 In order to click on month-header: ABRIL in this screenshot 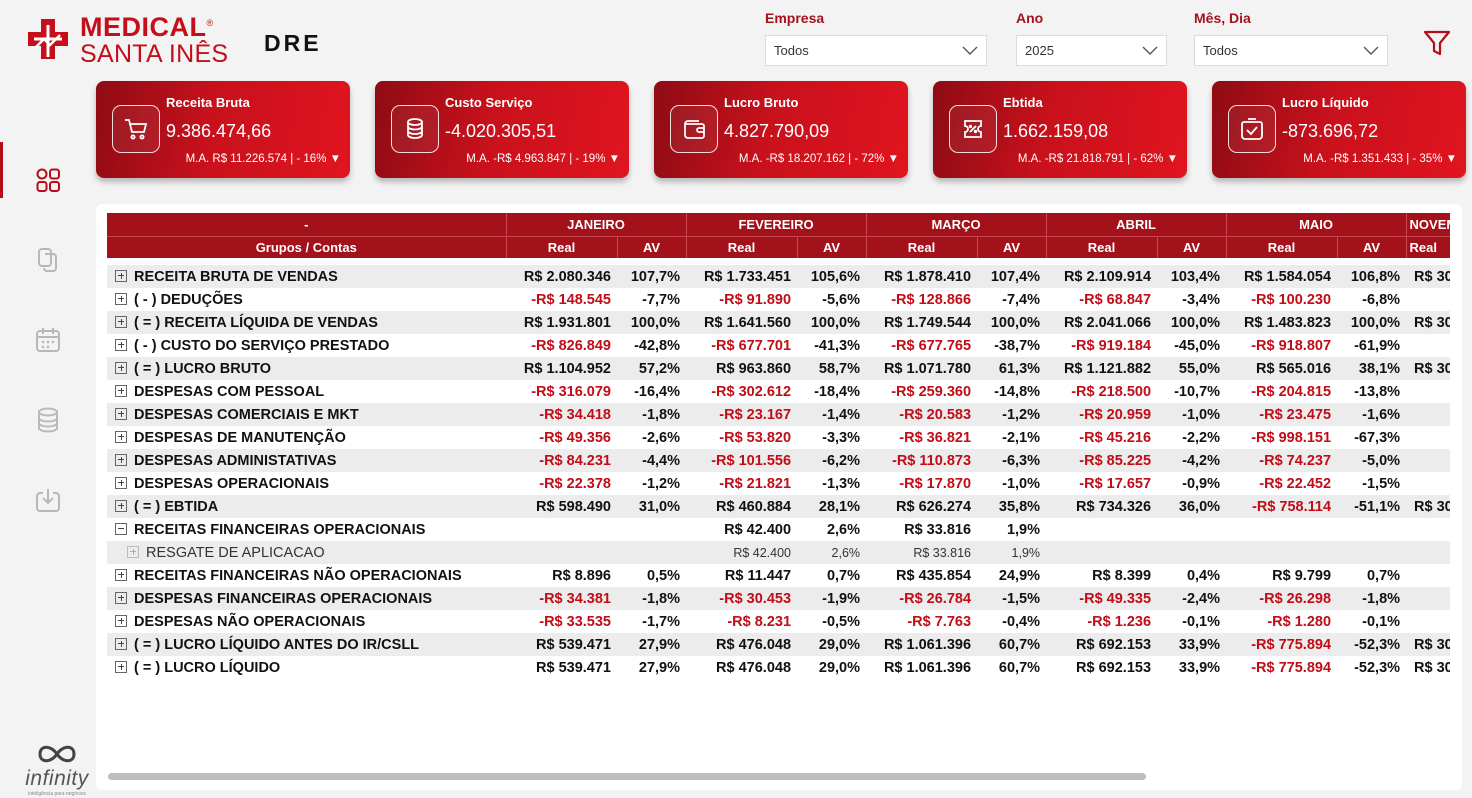, I will do `click(1136, 224)`.